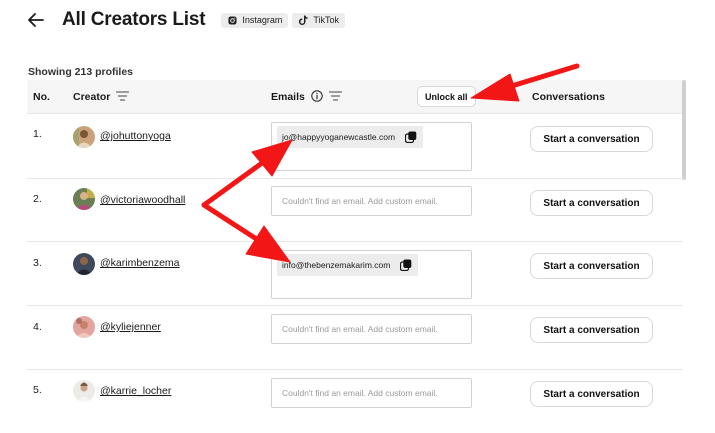 This screenshot has width=715, height=433. I want to click on column-conversations: Conversations, so click(568, 97).